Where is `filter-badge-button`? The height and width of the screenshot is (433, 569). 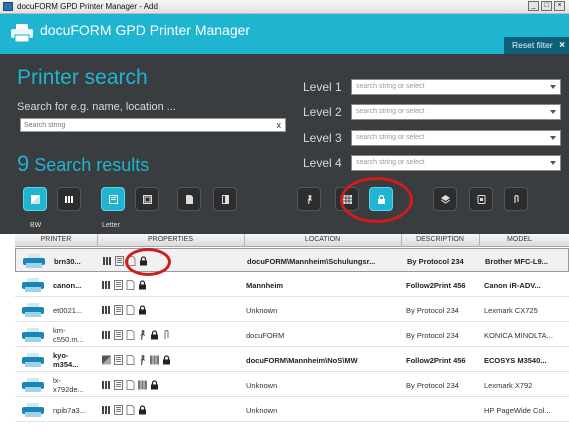
filter-badge-button is located at coordinates (481, 199).